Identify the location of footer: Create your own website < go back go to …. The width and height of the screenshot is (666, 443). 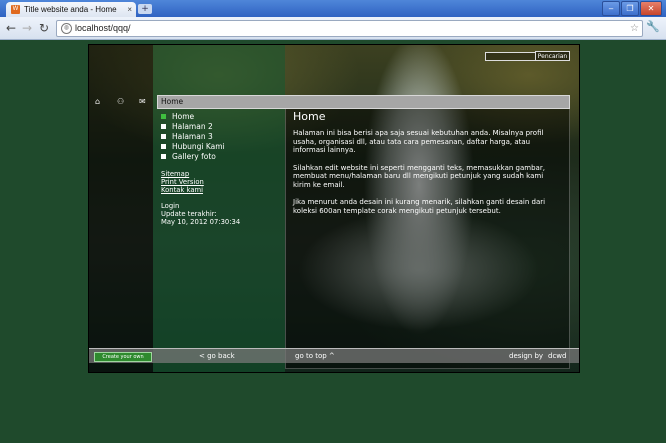
(334, 355).